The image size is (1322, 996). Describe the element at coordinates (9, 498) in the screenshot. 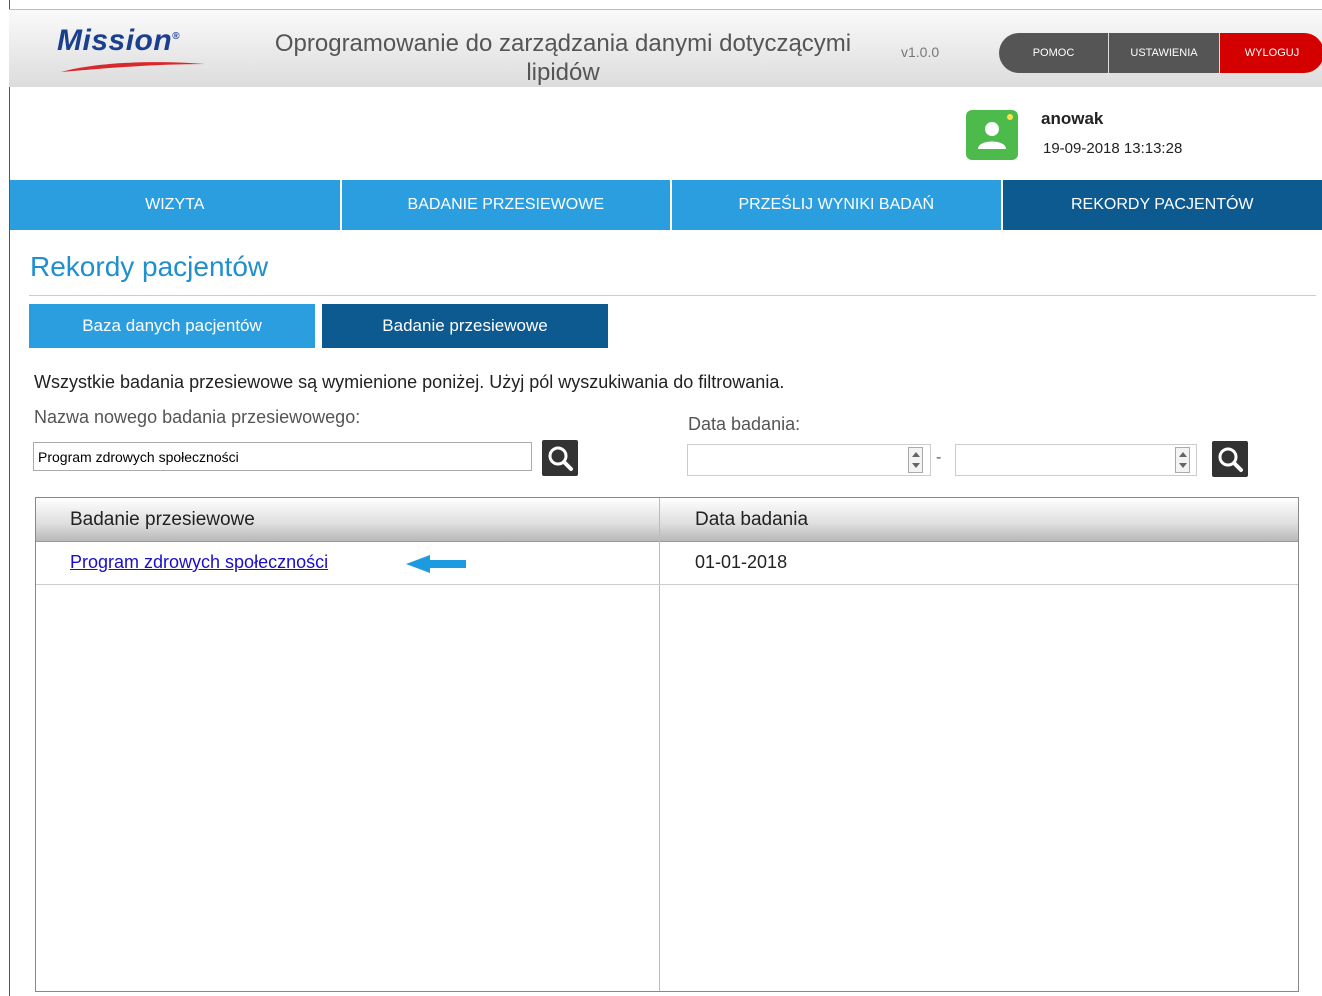

I see `window-left-border` at that location.